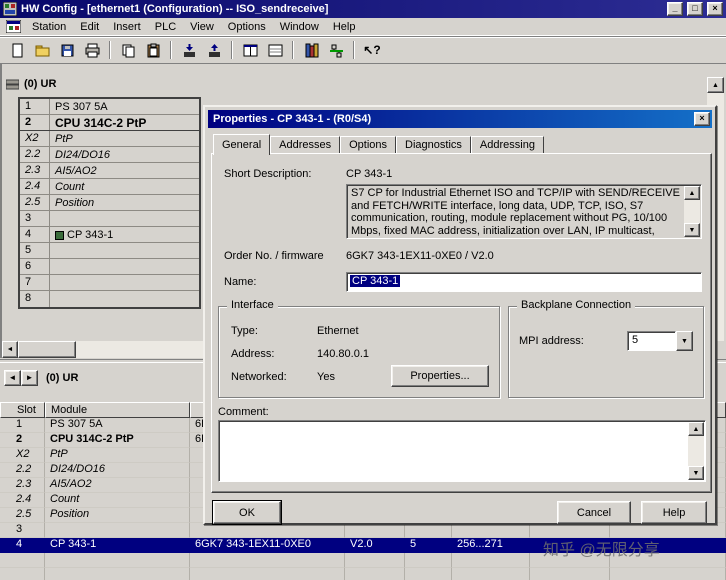  What do you see at coordinates (247, 512) in the screenshot?
I see `ok-button: OK` at bounding box center [247, 512].